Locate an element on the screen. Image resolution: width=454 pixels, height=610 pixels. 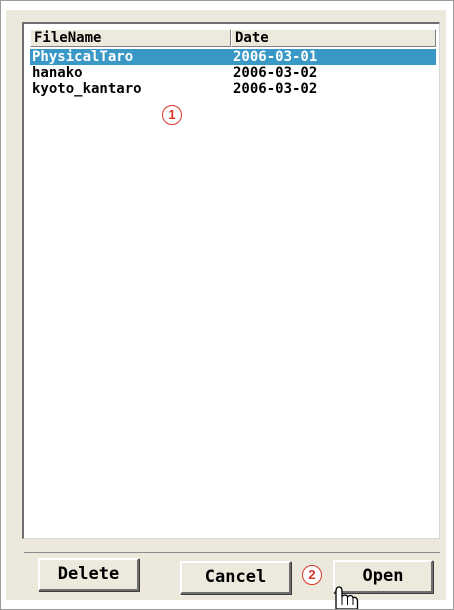
button-bar: Delete Cancel Open is located at coordinates (232, 573).